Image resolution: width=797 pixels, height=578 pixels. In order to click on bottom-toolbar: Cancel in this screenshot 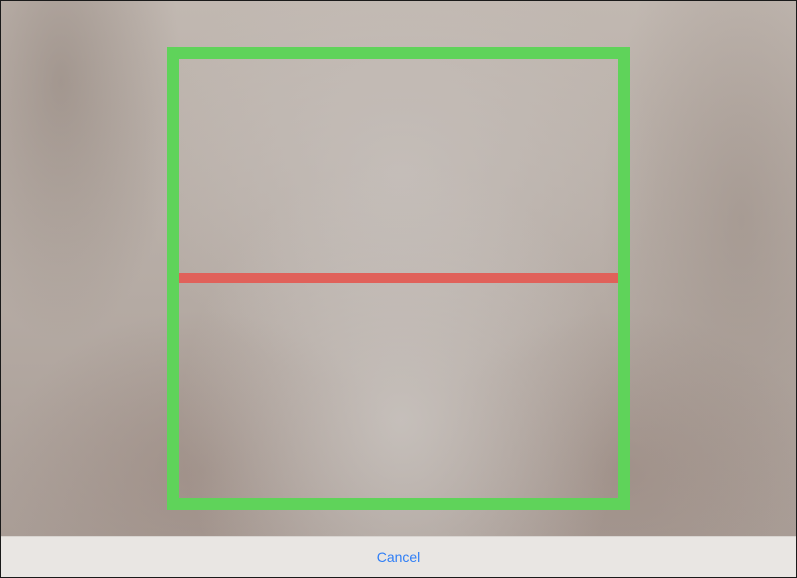, I will do `click(398, 556)`.